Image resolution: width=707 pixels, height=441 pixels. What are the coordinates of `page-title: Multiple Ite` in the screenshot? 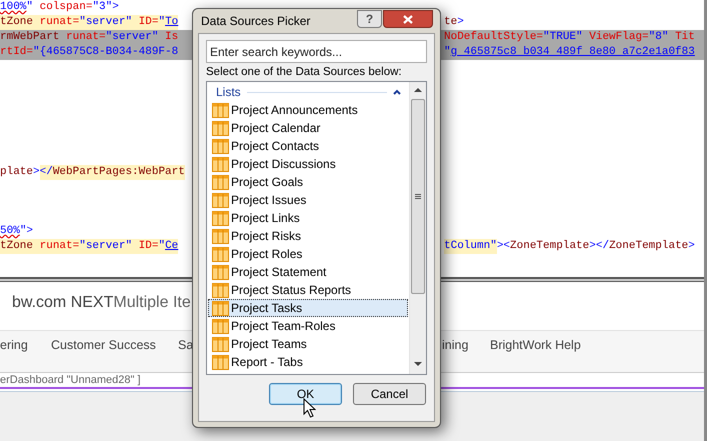 It's located at (152, 303).